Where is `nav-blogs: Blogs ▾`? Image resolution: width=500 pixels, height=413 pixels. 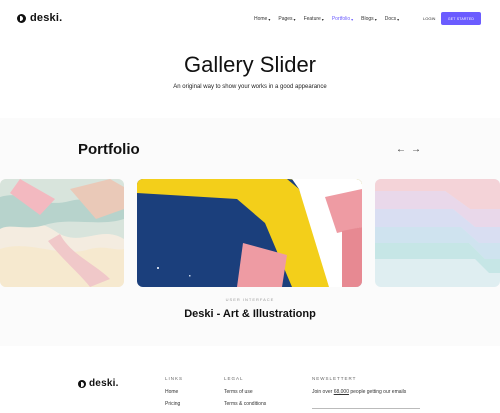 nav-blogs: Blogs ▾ is located at coordinates (369, 19).